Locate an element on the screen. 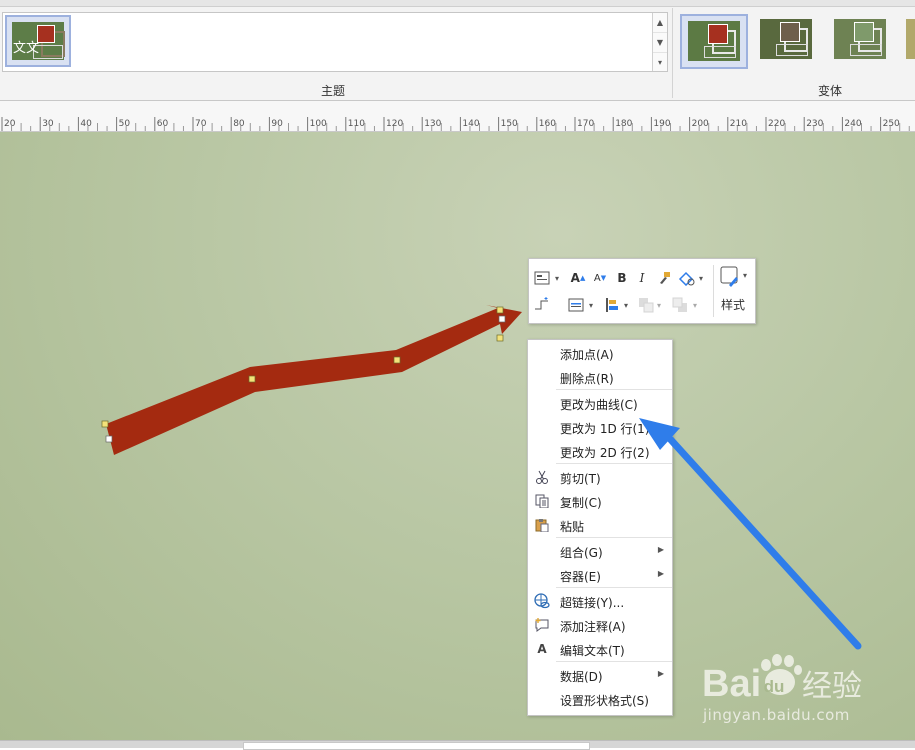 The height and width of the screenshot is (750, 915). svg-text: 经验 is located at coordinates (832, 686).